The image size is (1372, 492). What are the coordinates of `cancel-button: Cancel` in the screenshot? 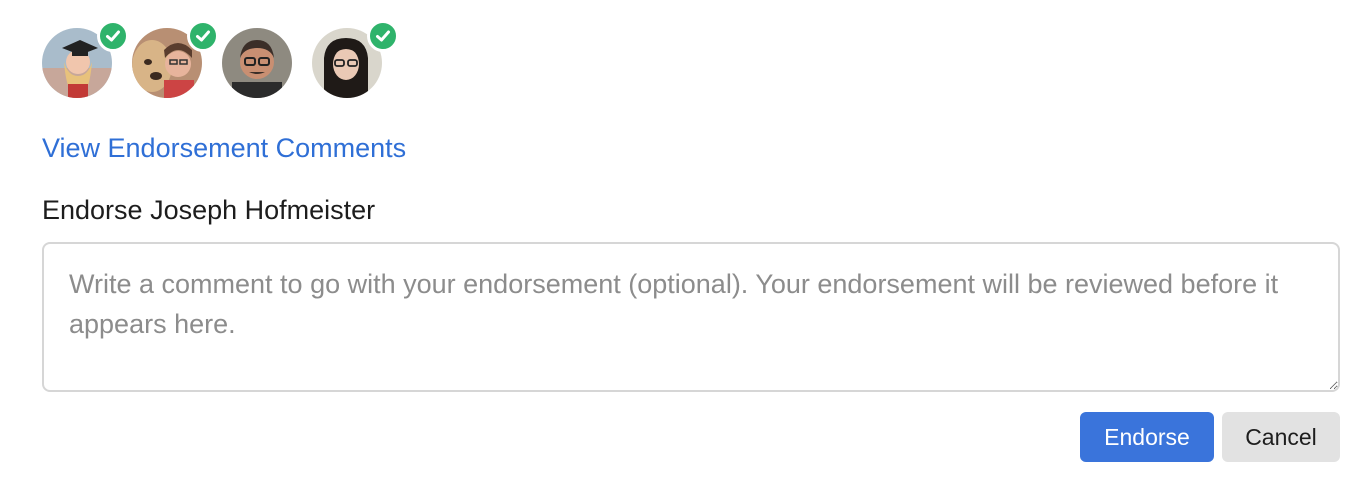 It's located at (1281, 437).